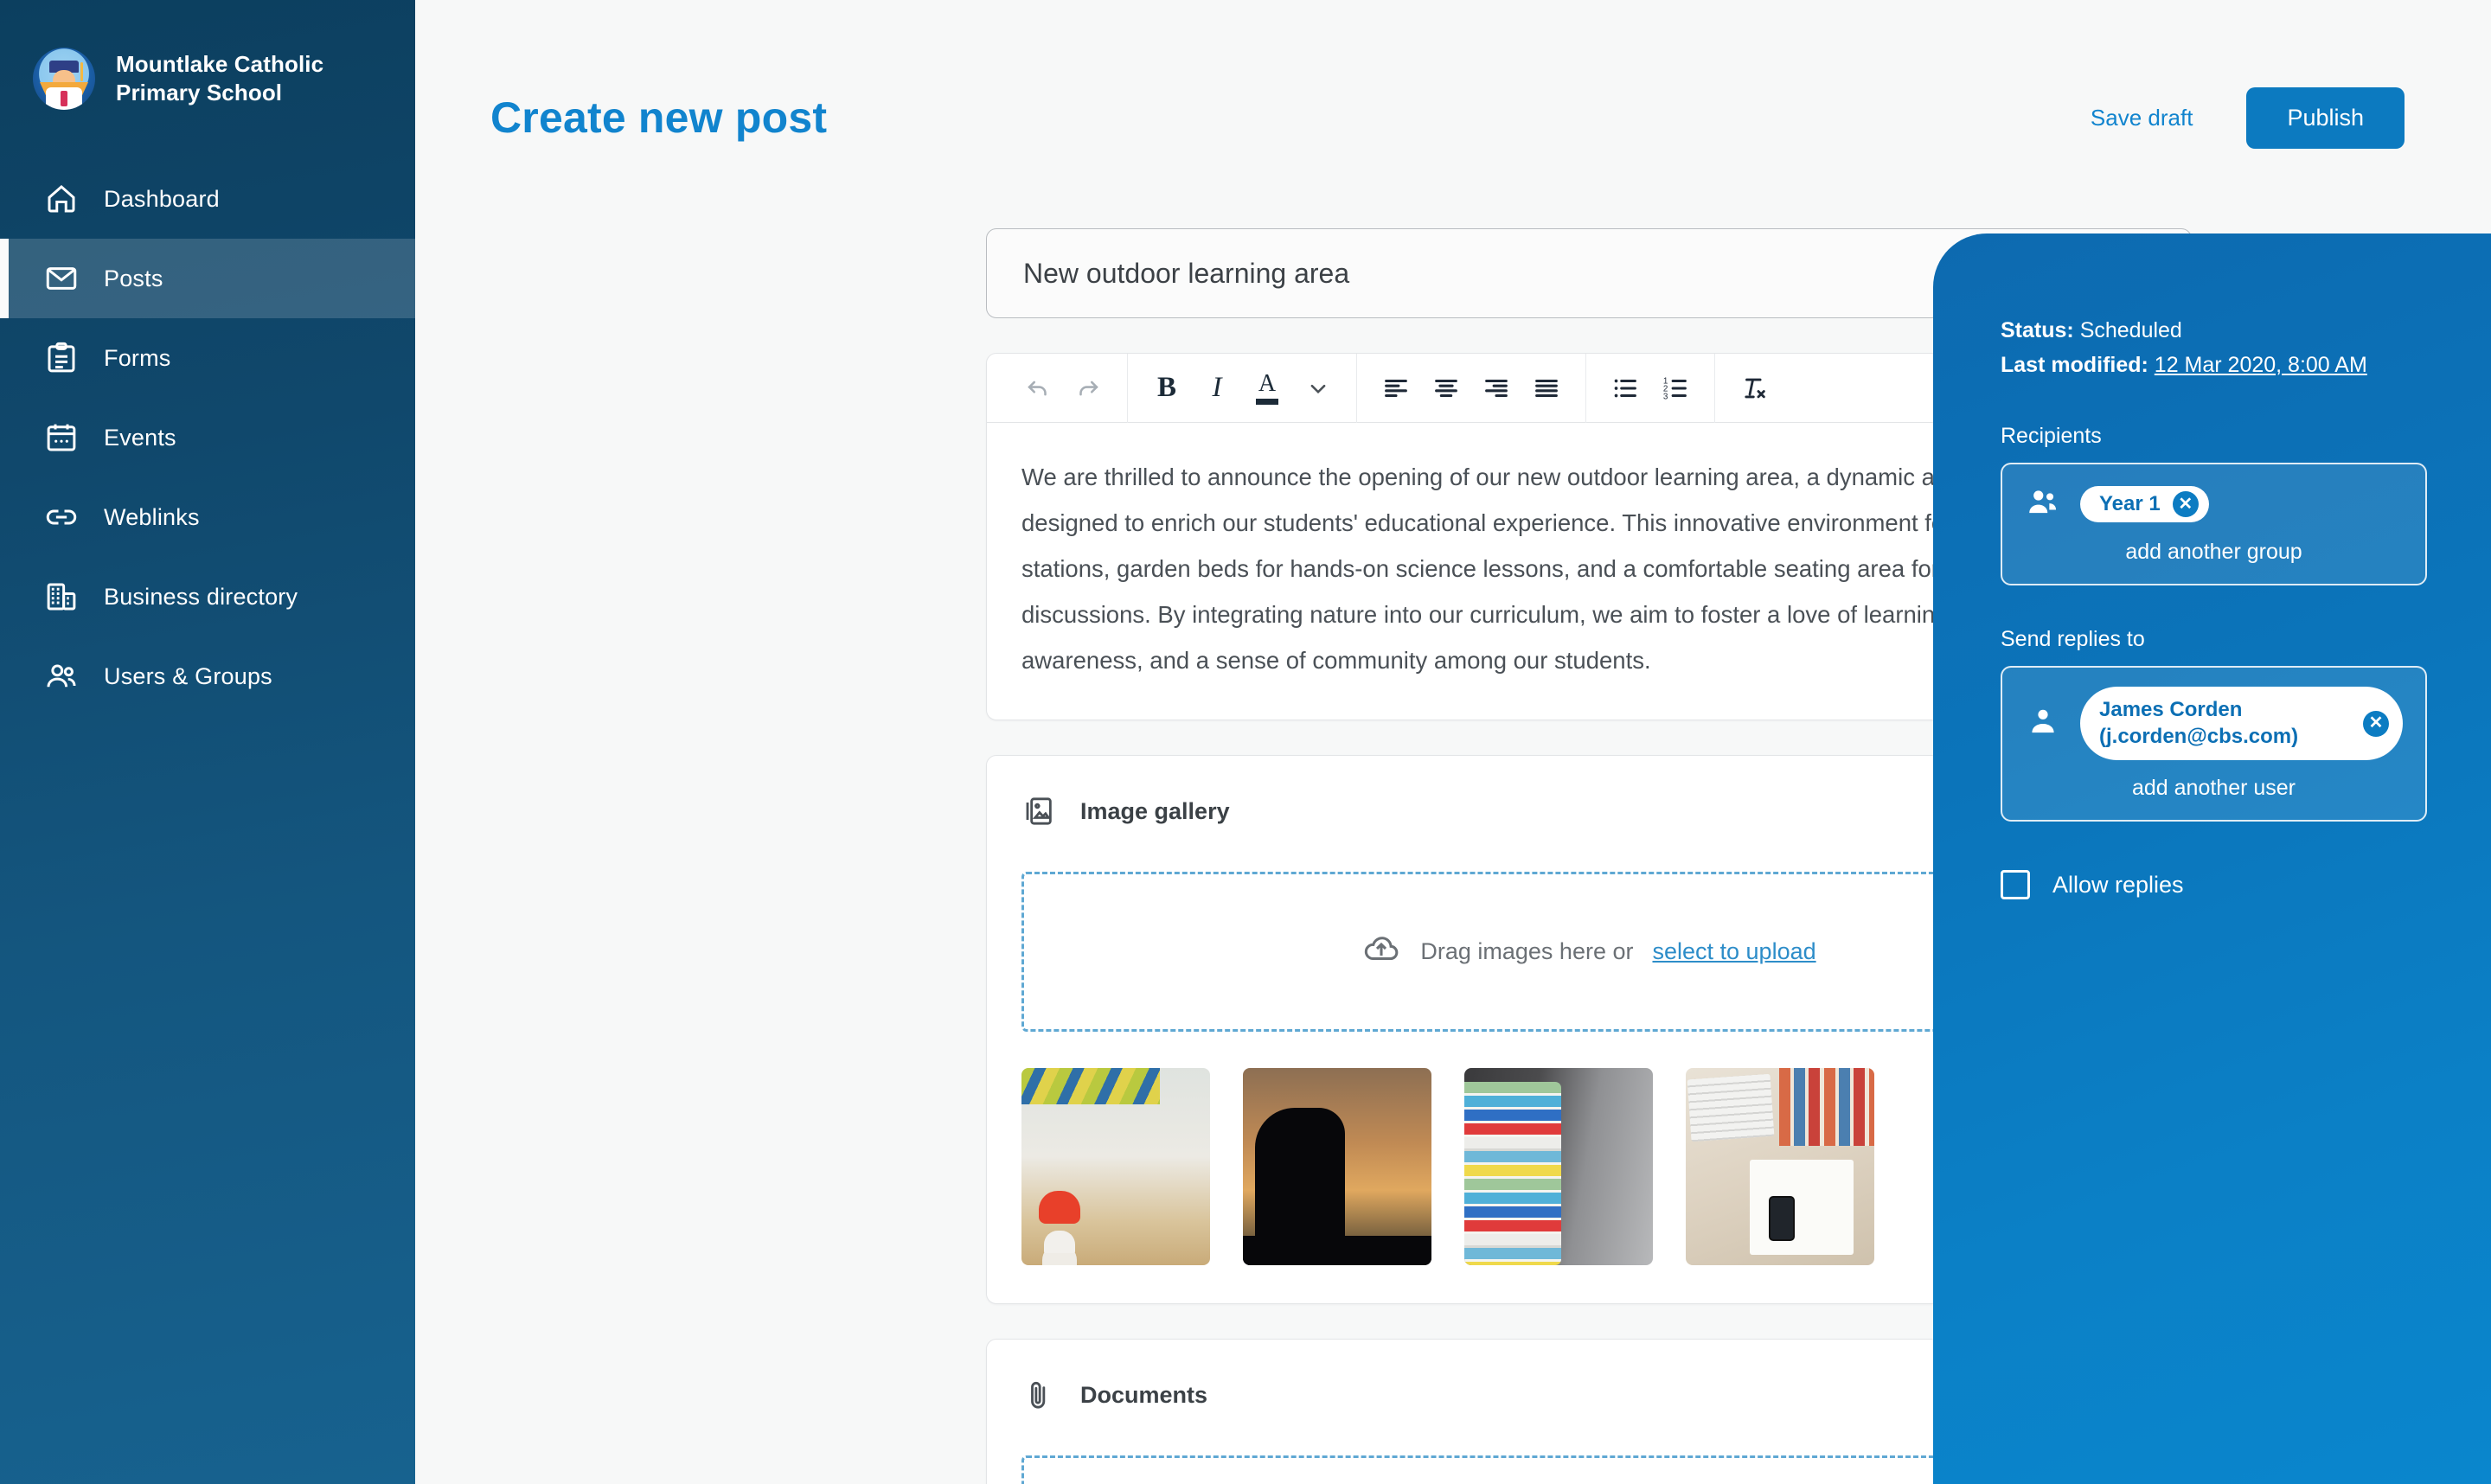 The width and height of the screenshot is (2491, 1484). Describe the element at coordinates (207, 517) in the screenshot. I see `sidebar-item-weblinks: Weblinks` at that location.